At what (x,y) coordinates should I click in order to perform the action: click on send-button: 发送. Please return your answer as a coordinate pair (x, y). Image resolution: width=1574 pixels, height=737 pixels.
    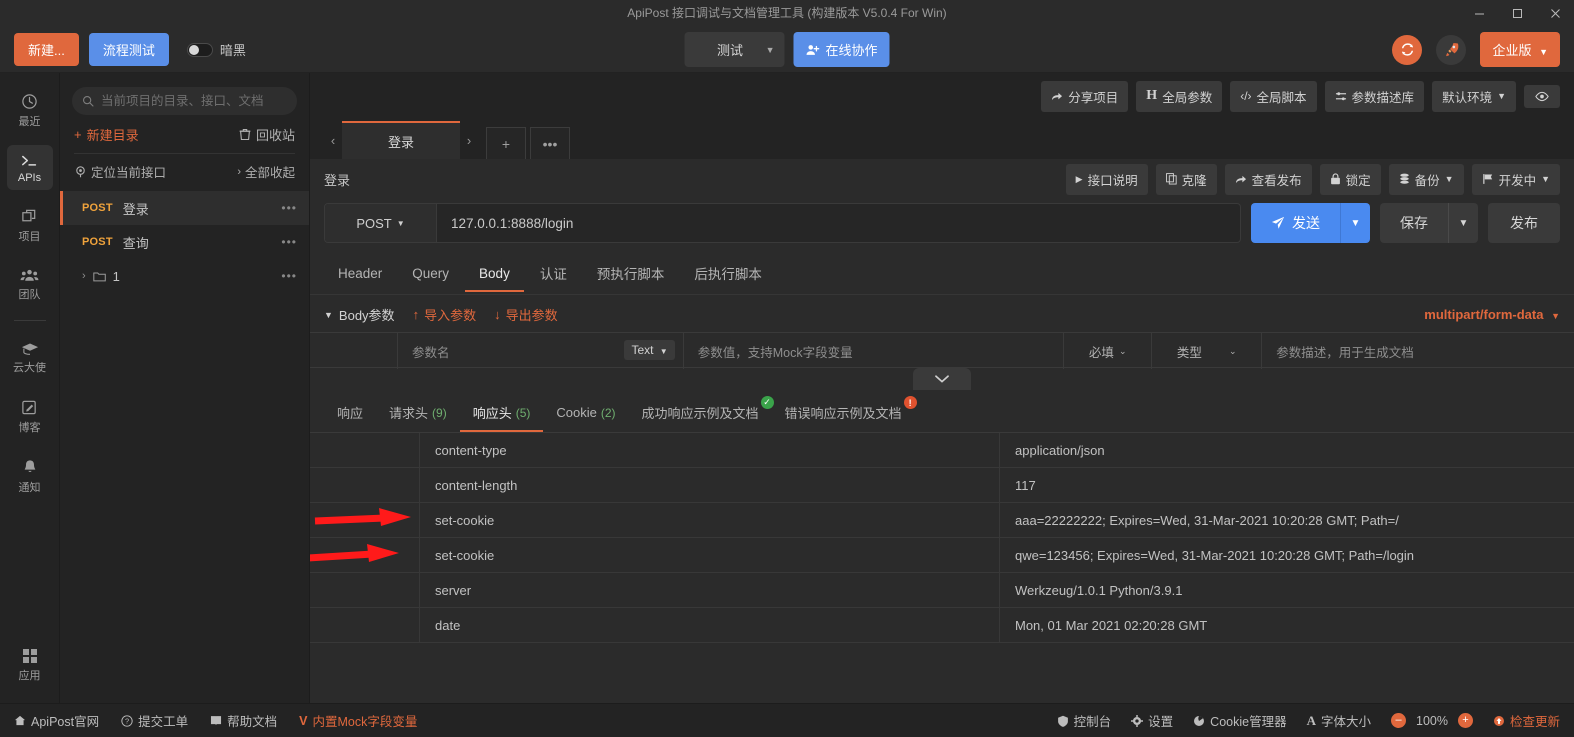
    Looking at the image, I should click on (1295, 223).